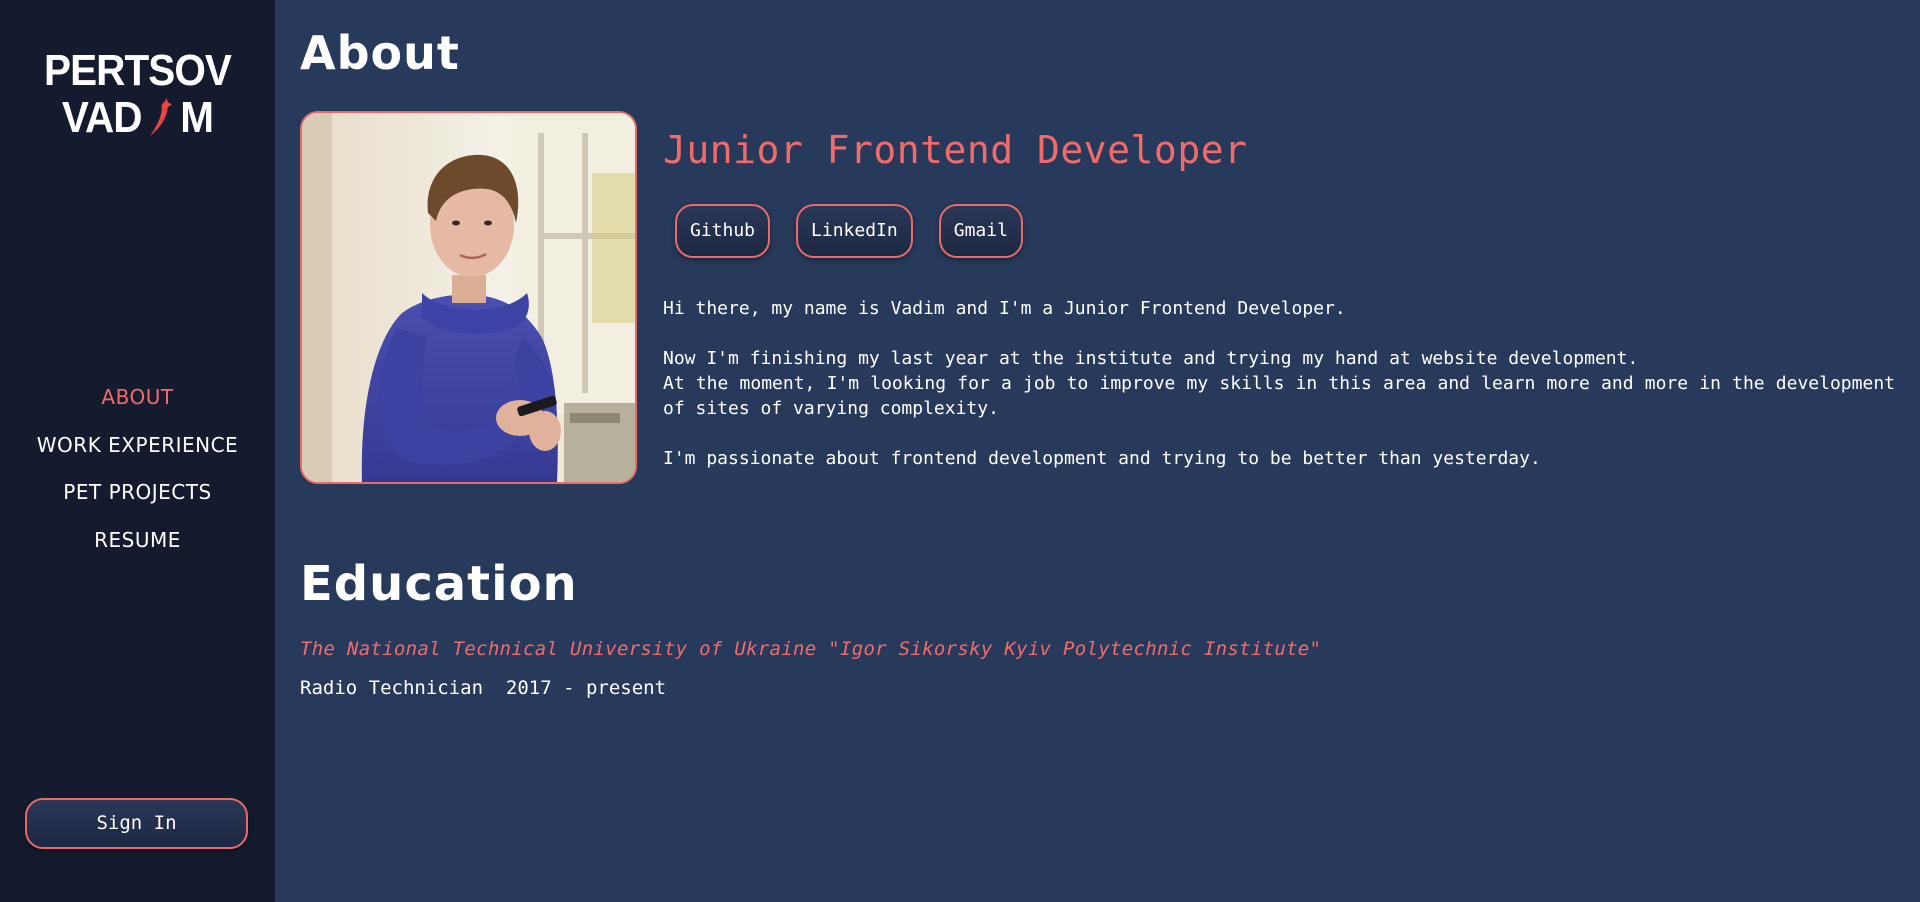 The image size is (1920, 902). What do you see at coordinates (197, 117) in the screenshot?
I see `logo-line-2-end: M` at bounding box center [197, 117].